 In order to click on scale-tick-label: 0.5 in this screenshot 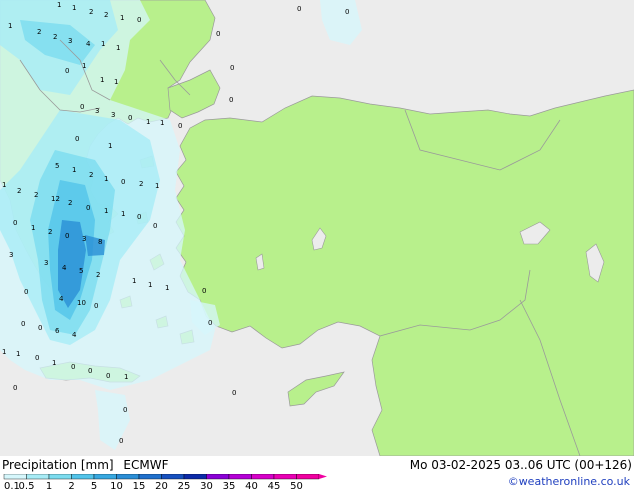, I will do `click(27, 485)`.